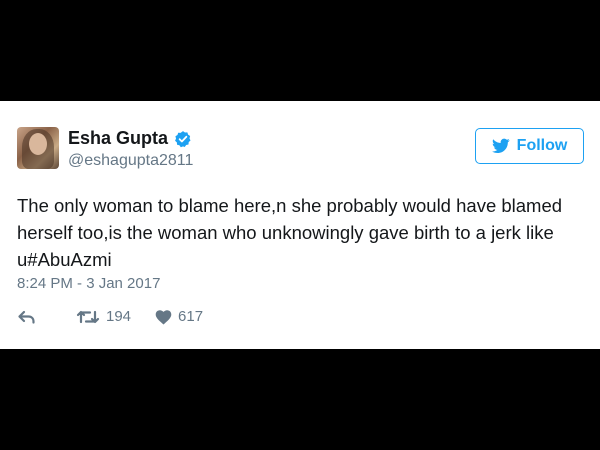  What do you see at coordinates (118, 138) in the screenshot?
I see `user-display-name: Esha Gupta` at bounding box center [118, 138].